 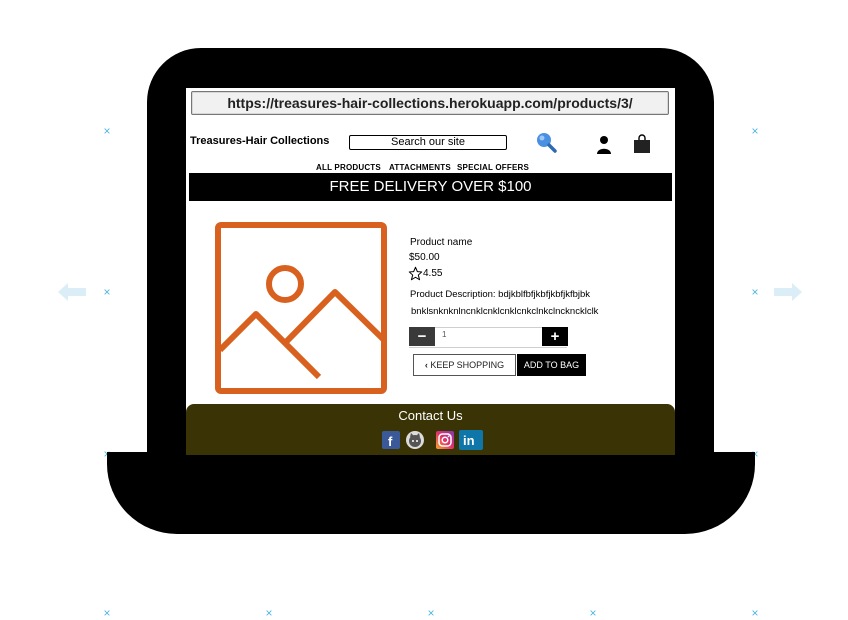 What do you see at coordinates (788, 292) in the screenshot?
I see `arrow-right-icon` at bounding box center [788, 292].